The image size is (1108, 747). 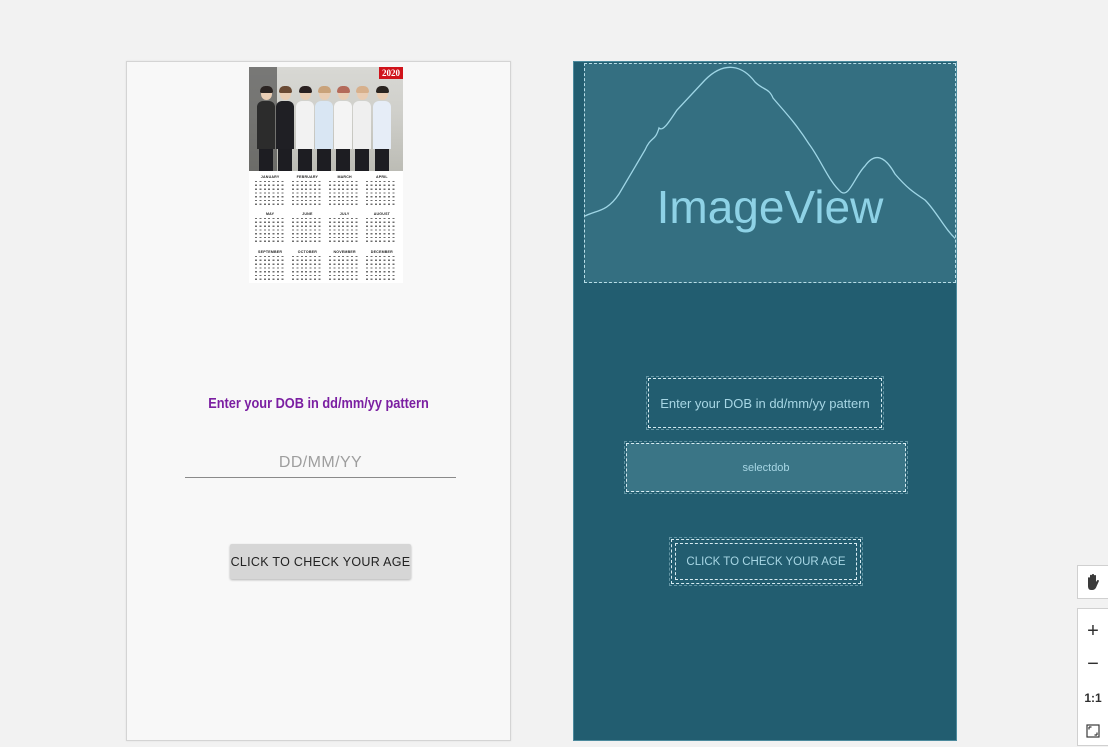 I want to click on blueprint-button: CLICK TO CHECK YOUR AGE, so click(x=766, y=561).